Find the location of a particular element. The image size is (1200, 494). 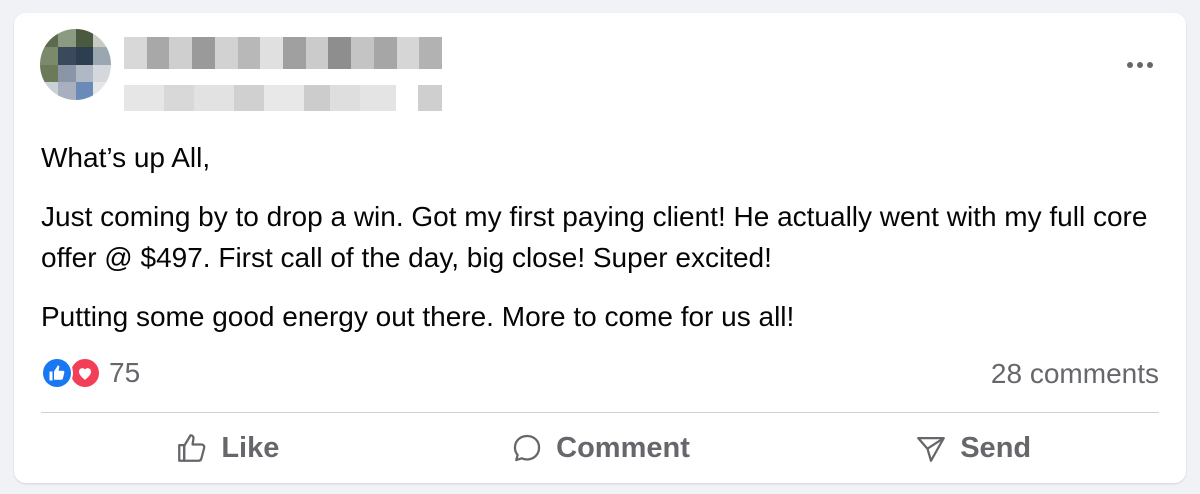

timestamp-redacted is located at coordinates (284, 98).